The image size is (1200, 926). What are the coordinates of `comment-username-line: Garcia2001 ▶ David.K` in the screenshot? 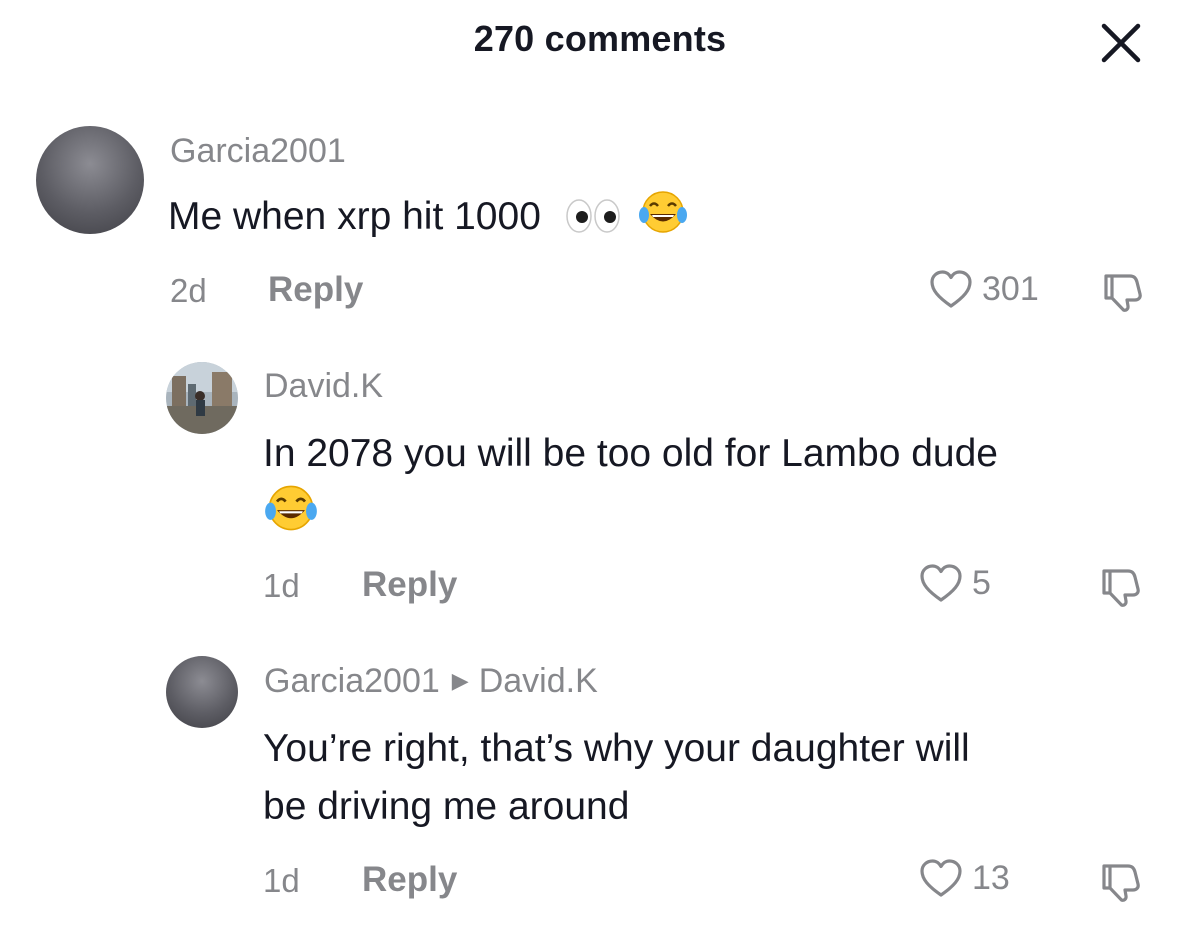 It's located at (431, 681).